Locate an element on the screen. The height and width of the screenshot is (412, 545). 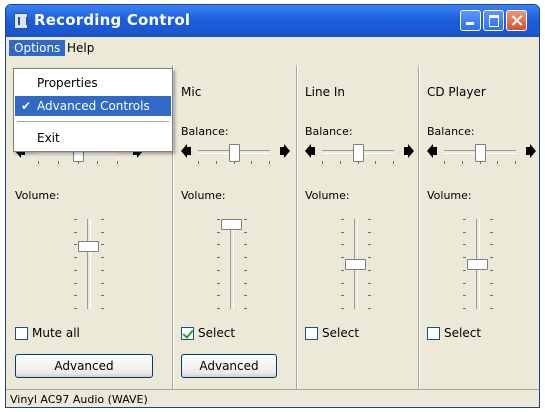
check-icon: ✔ is located at coordinates (26, 106).